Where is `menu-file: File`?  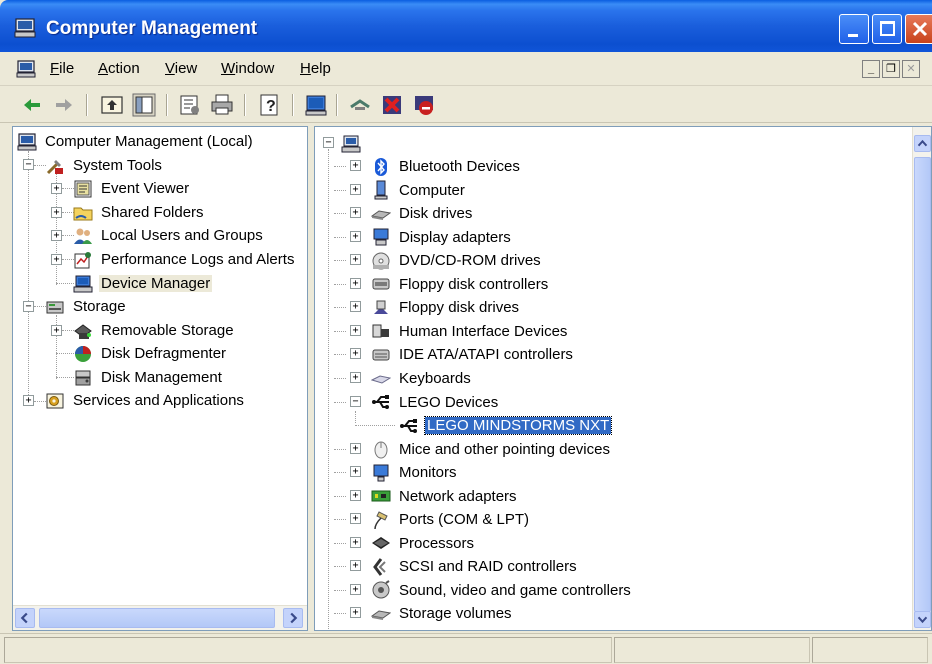 menu-file: File is located at coordinates (62, 68).